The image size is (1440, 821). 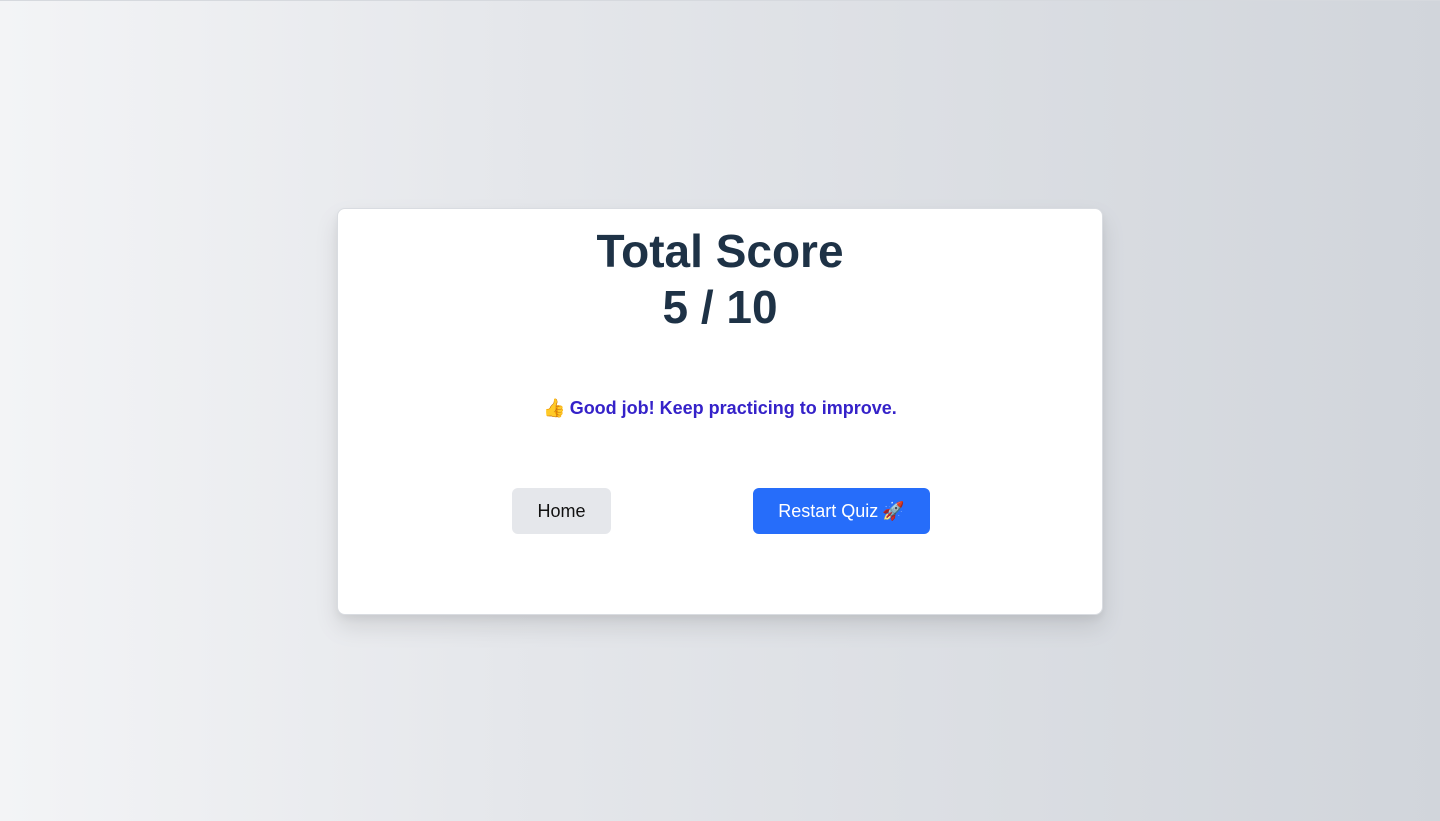 What do you see at coordinates (554, 408) in the screenshot?
I see `thumbs-up-icon: 👍` at bounding box center [554, 408].